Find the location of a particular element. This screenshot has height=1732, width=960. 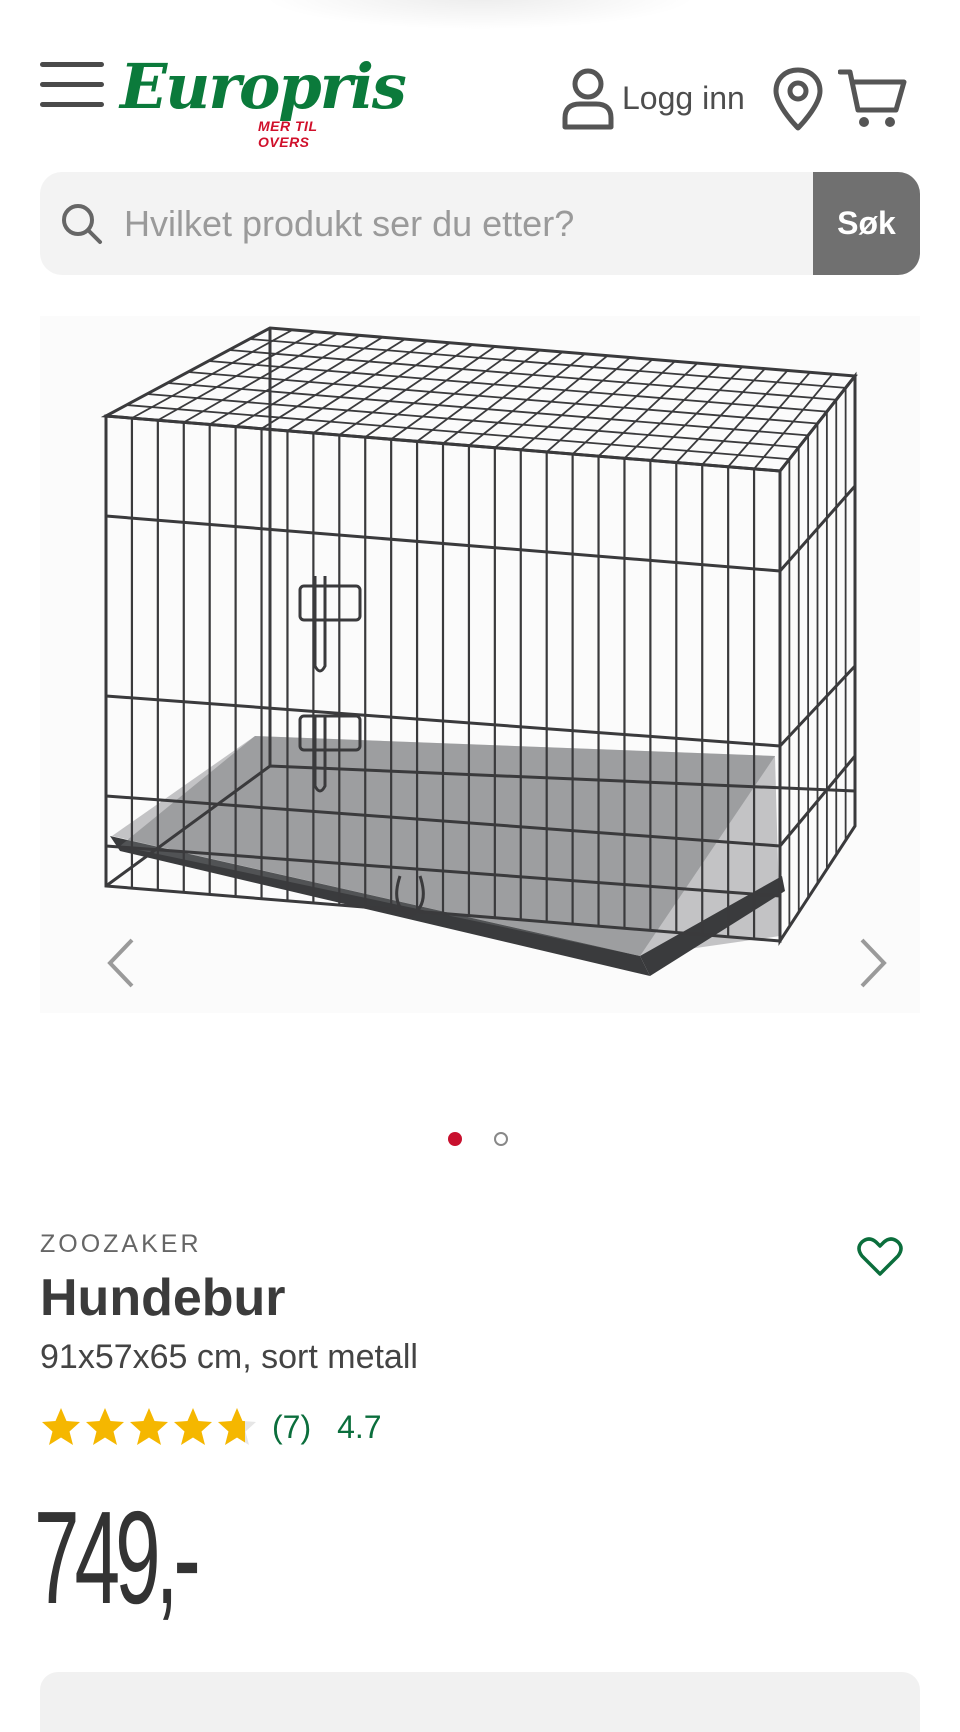

cart-icon is located at coordinates (872, 98).